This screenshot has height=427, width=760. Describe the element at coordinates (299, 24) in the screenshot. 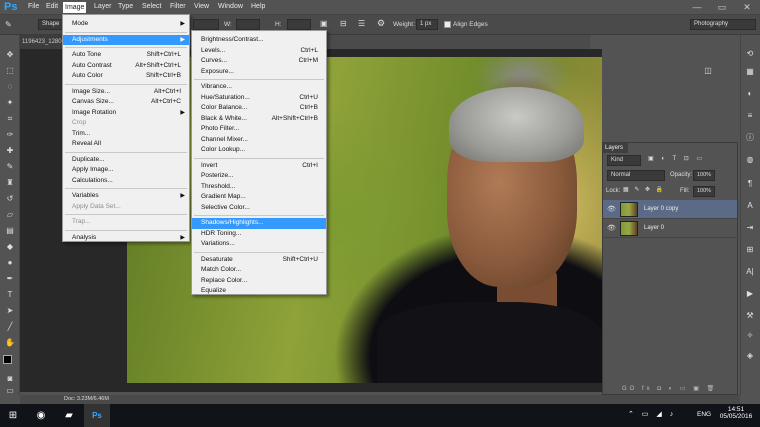

I see `height-field` at that location.